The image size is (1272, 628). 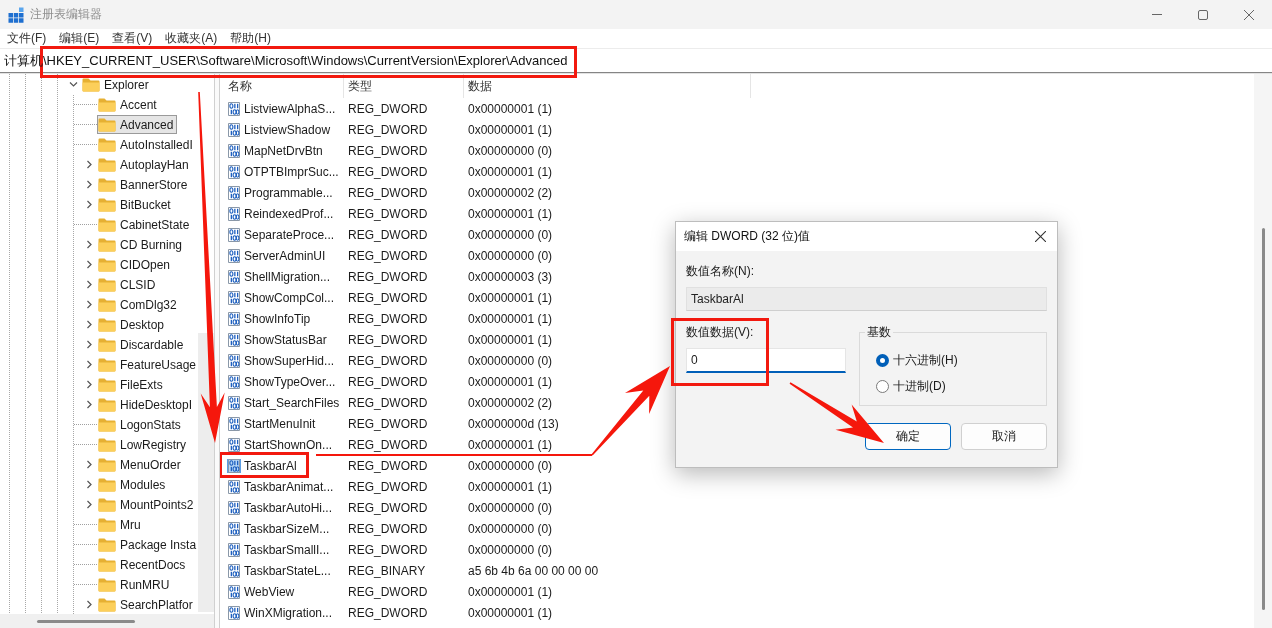 I want to click on column-header: 类型, so click(x=404, y=86).